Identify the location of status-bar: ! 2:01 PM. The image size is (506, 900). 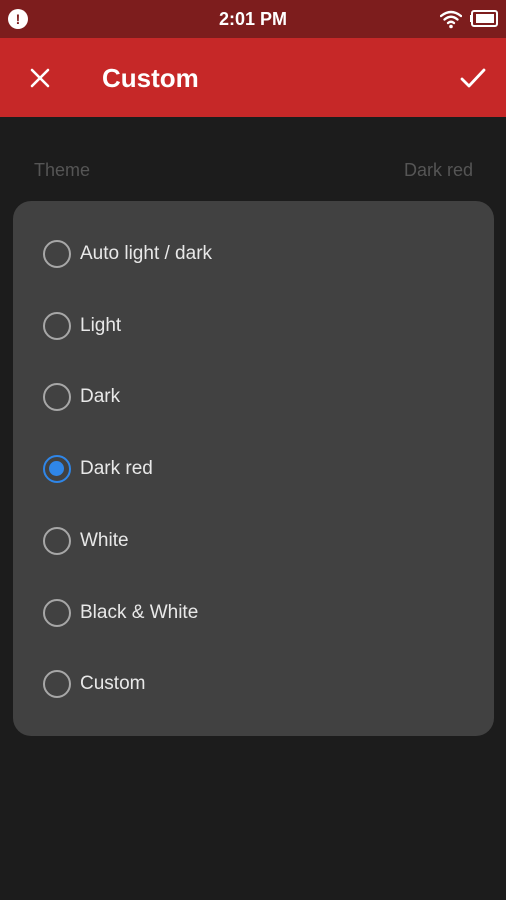
(253, 19).